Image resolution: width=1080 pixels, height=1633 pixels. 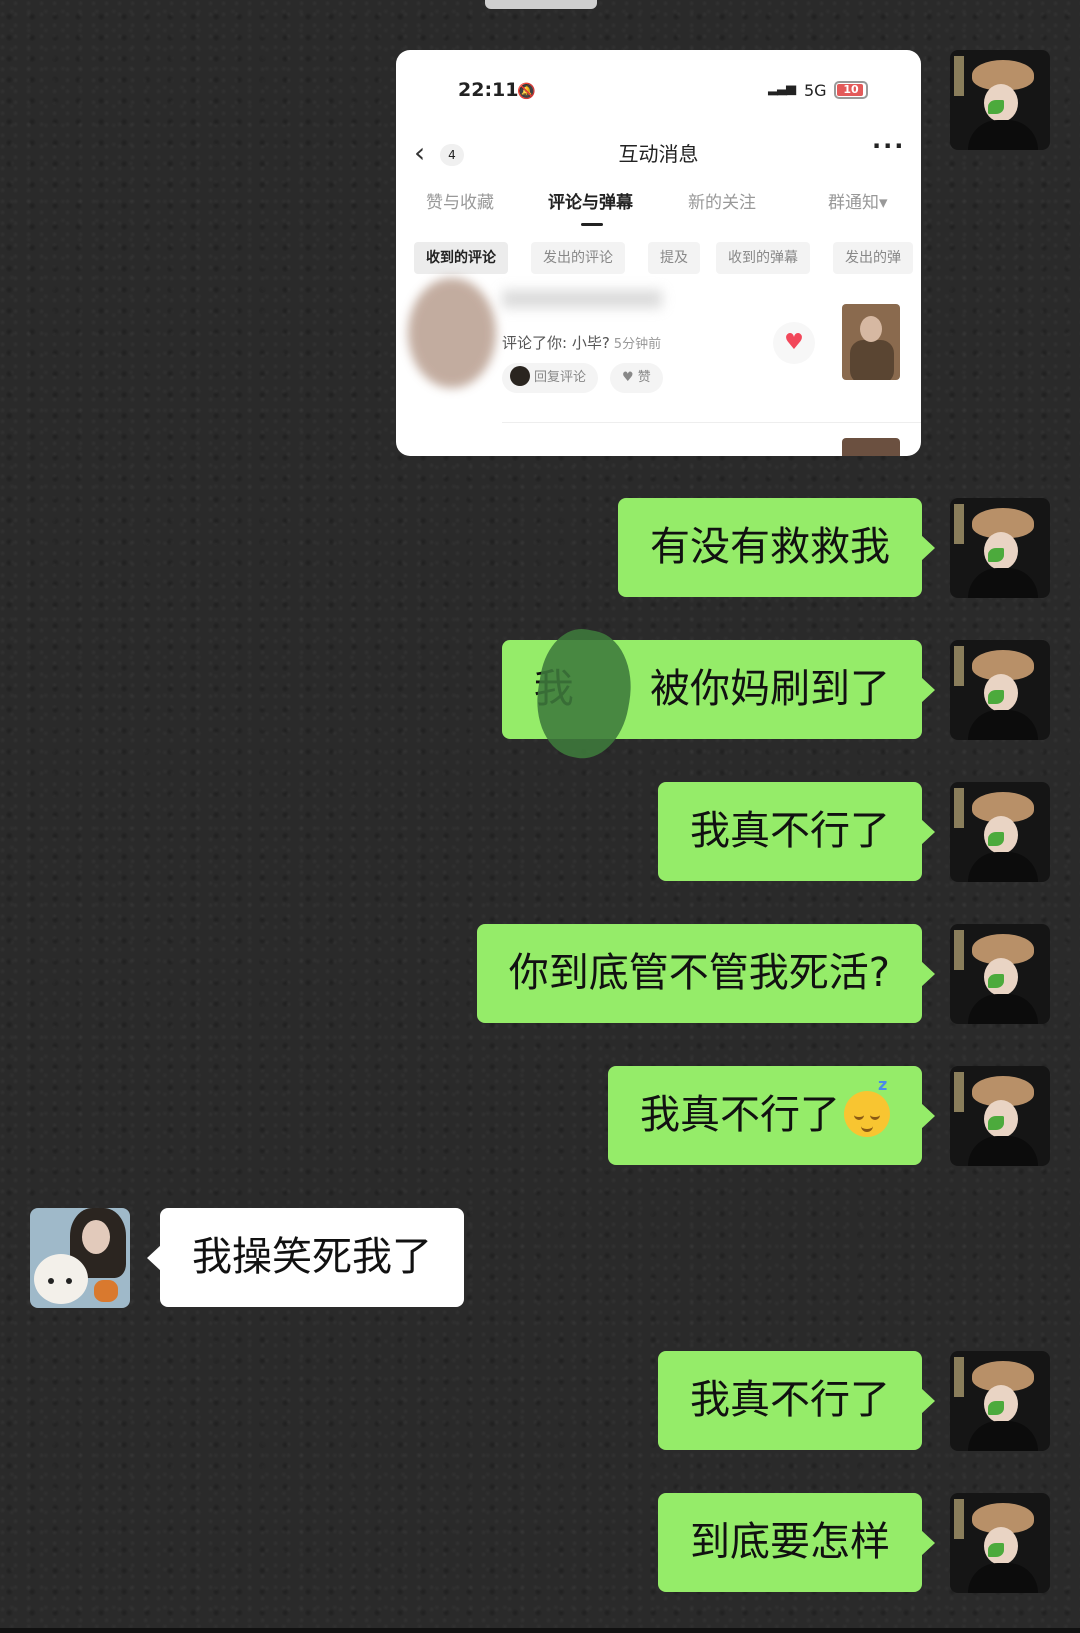 I want to click on tab-follows: 新的关注, so click(x=722, y=200).